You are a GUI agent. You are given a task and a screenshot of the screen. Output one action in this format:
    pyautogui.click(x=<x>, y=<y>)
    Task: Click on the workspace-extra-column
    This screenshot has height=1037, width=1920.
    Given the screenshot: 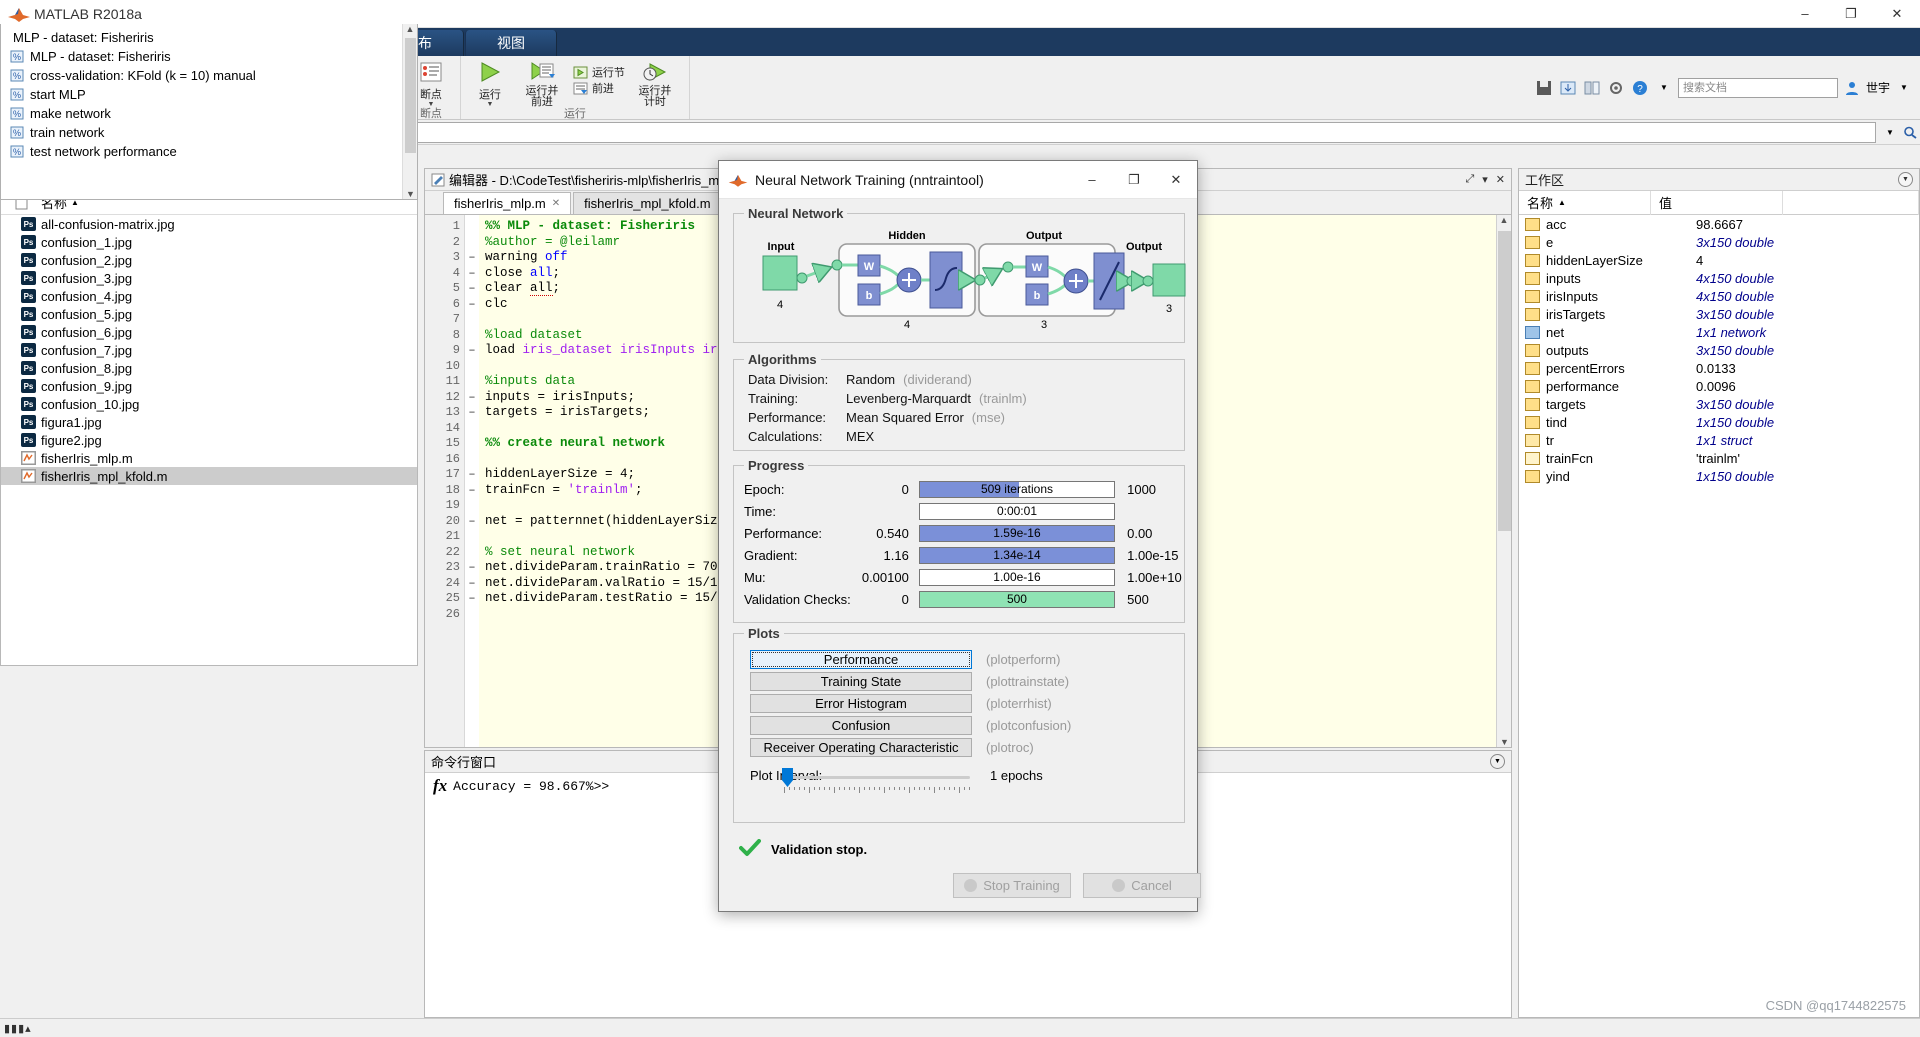 What is the action you would take?
    pyautogui.click(x=1851, y=202)
    